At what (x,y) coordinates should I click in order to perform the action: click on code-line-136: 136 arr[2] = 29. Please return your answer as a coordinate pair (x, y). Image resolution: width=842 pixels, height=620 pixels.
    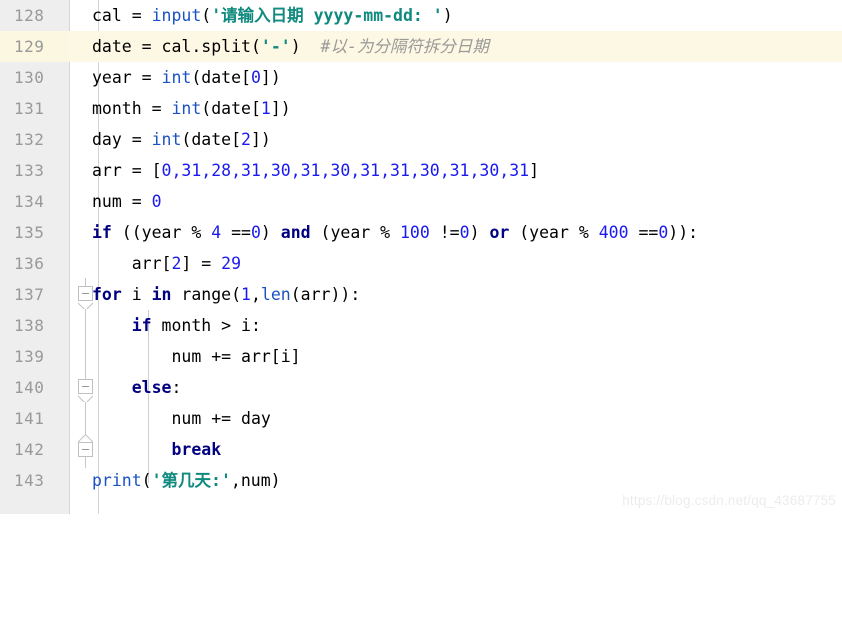
    Looking at the image, I should click on (421, 263).